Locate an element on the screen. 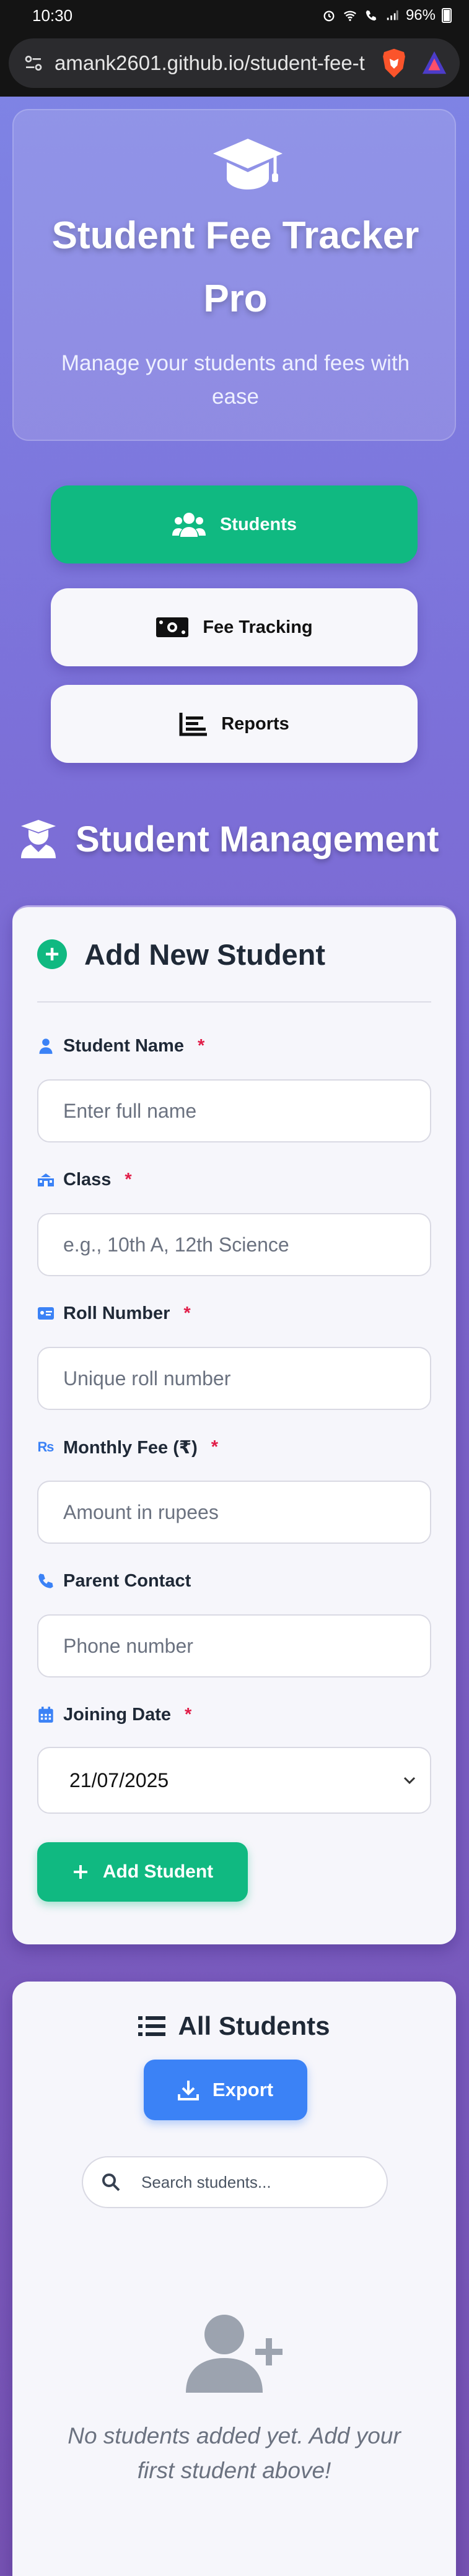 The width and height of the screenshot is (469, 2576). joining-date-label: Joining Date * is located at coordinates (114, 1714).